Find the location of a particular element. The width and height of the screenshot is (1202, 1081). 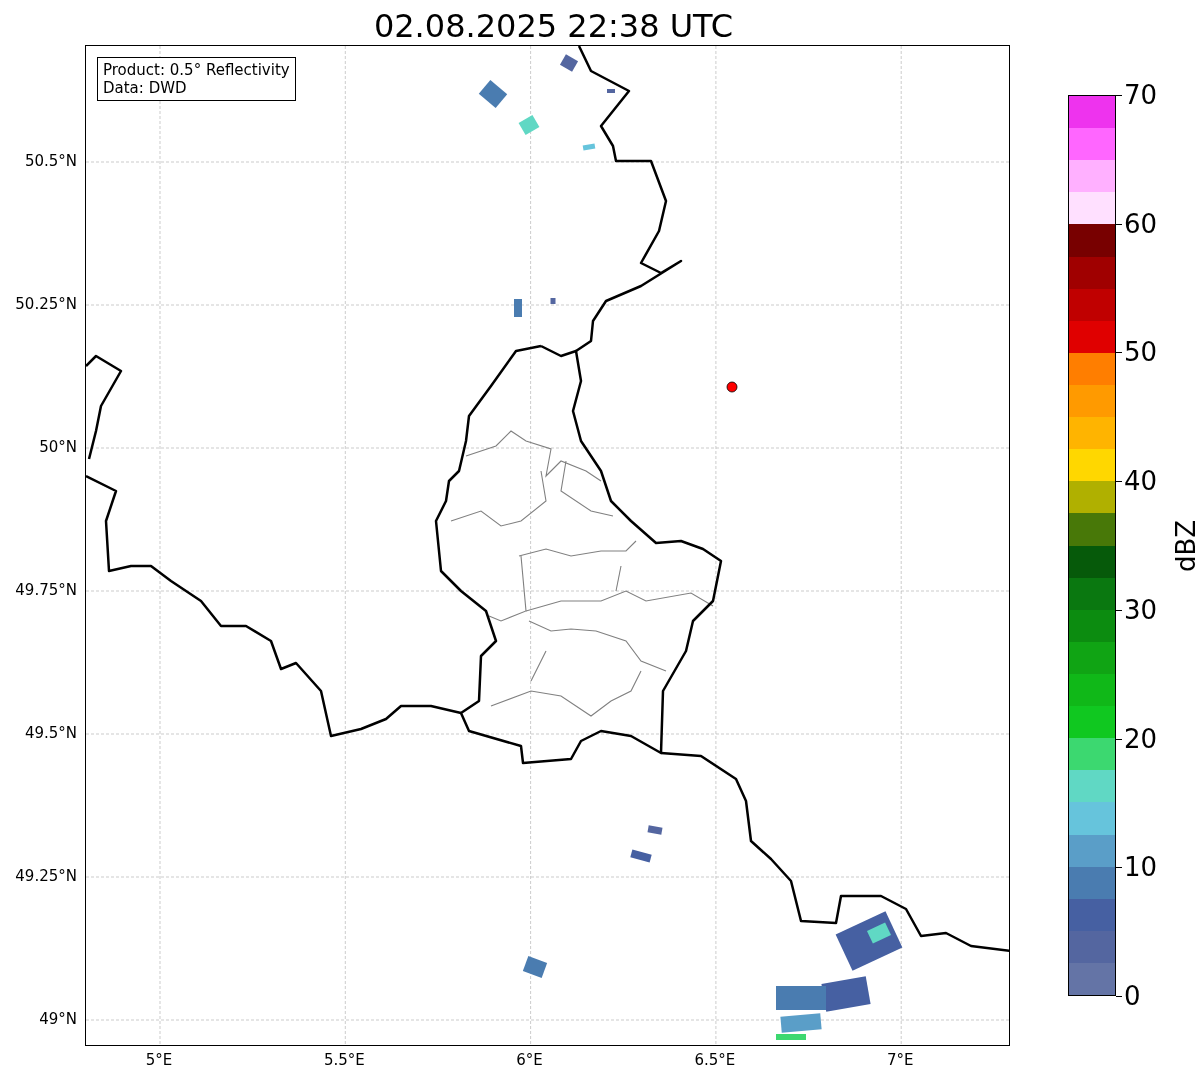

latitude-label: 49.25°N is located at coordinates (46, 876).